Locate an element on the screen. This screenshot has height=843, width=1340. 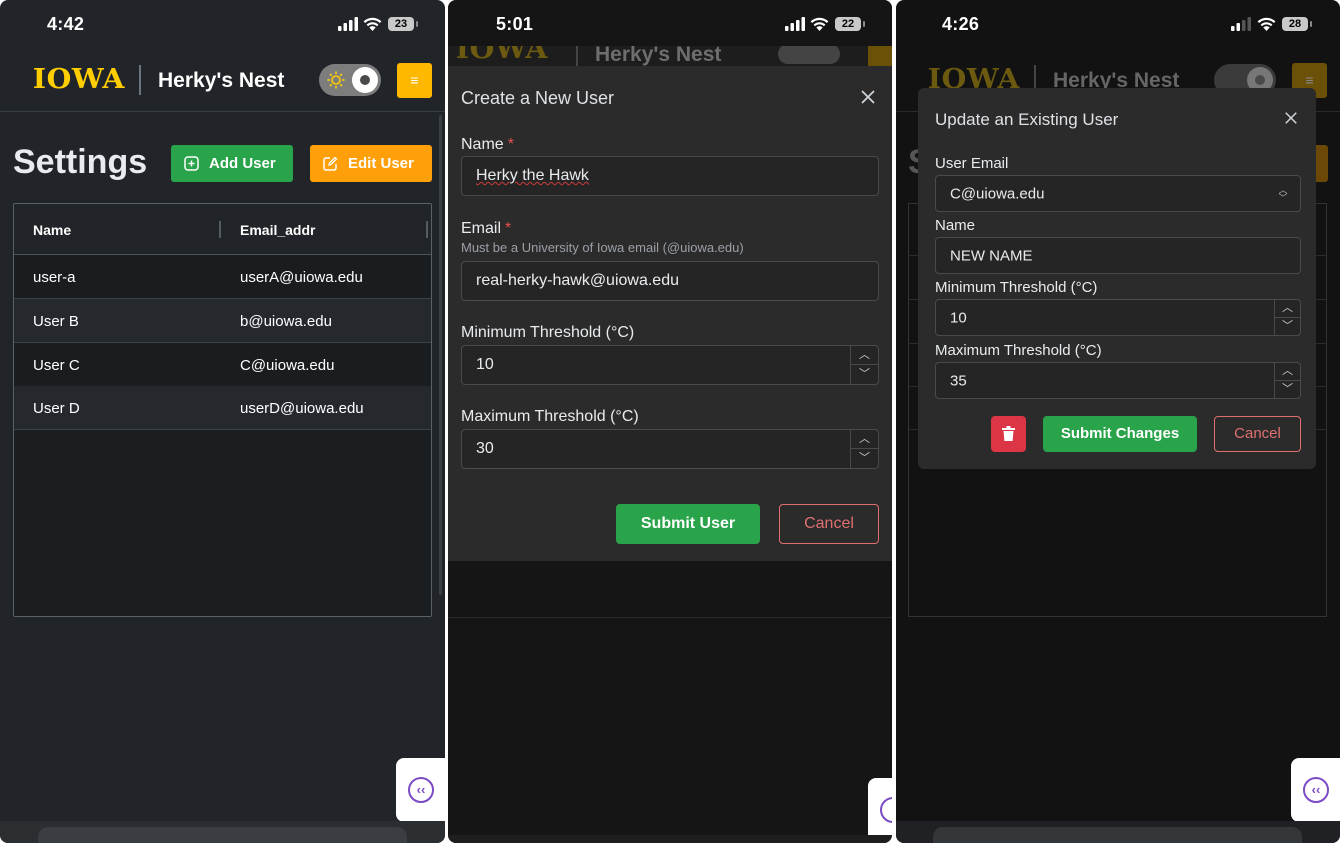
sun-icon is located at coordinates (336, 80).